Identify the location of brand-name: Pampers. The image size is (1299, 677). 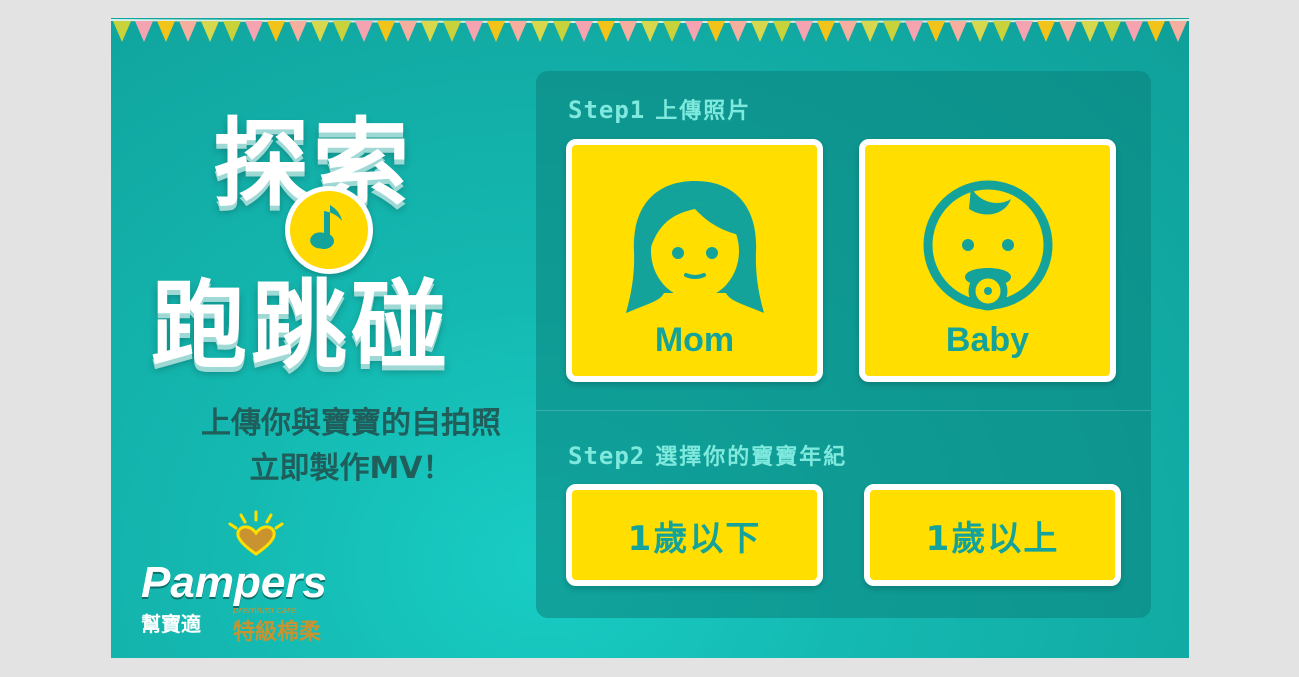
(234, 582).